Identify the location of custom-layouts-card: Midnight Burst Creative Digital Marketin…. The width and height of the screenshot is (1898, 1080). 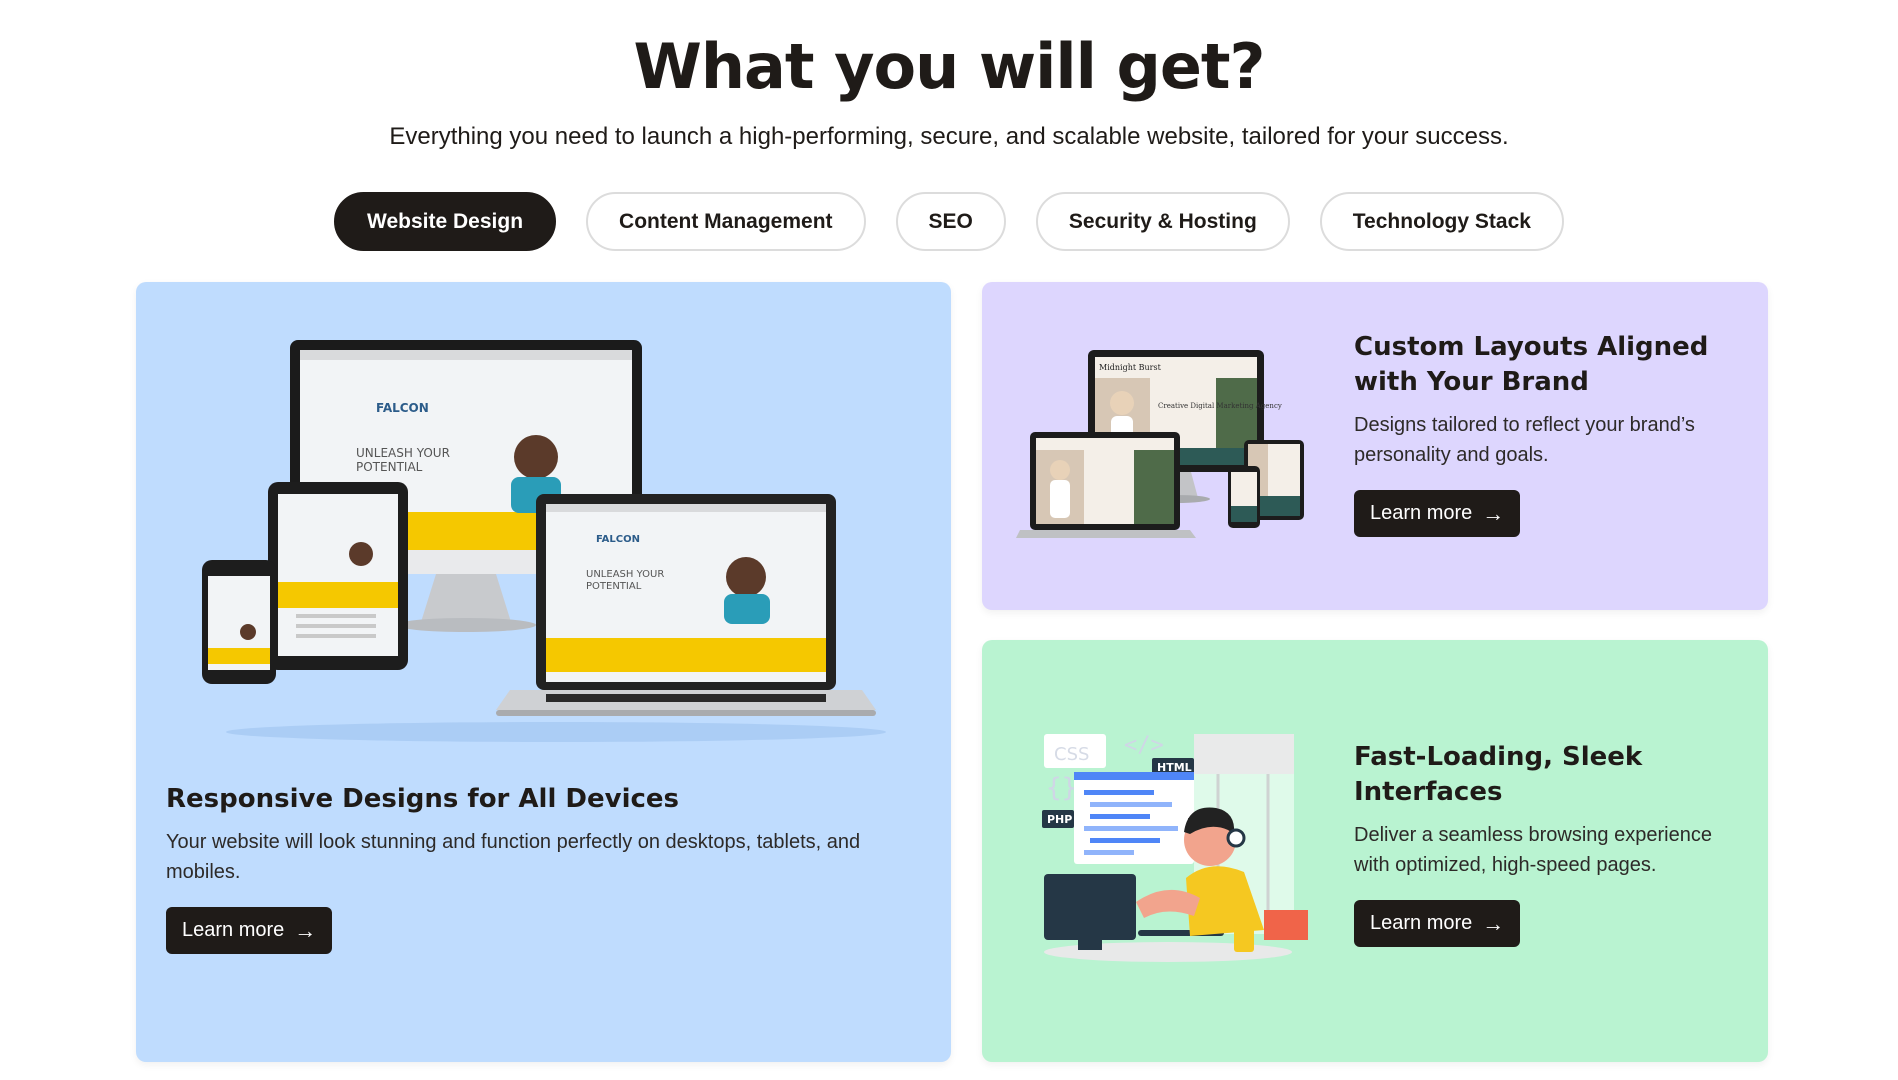
(1375, 446).